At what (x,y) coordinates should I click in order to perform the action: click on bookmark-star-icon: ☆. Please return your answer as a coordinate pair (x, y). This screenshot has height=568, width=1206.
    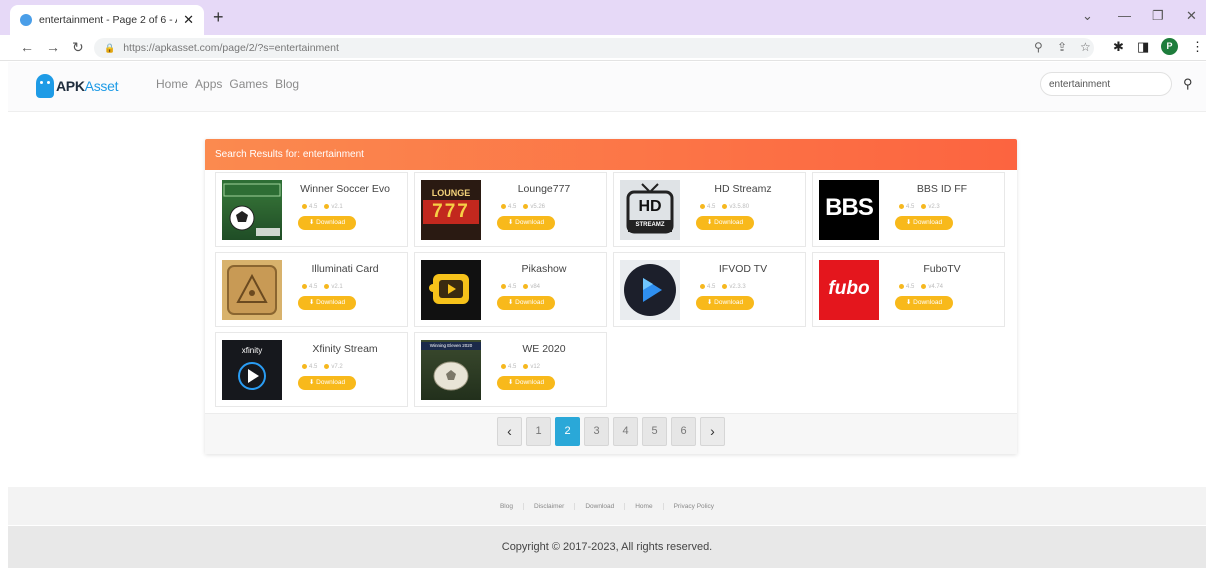
    Looking at the image, I should click on (1085, 47).